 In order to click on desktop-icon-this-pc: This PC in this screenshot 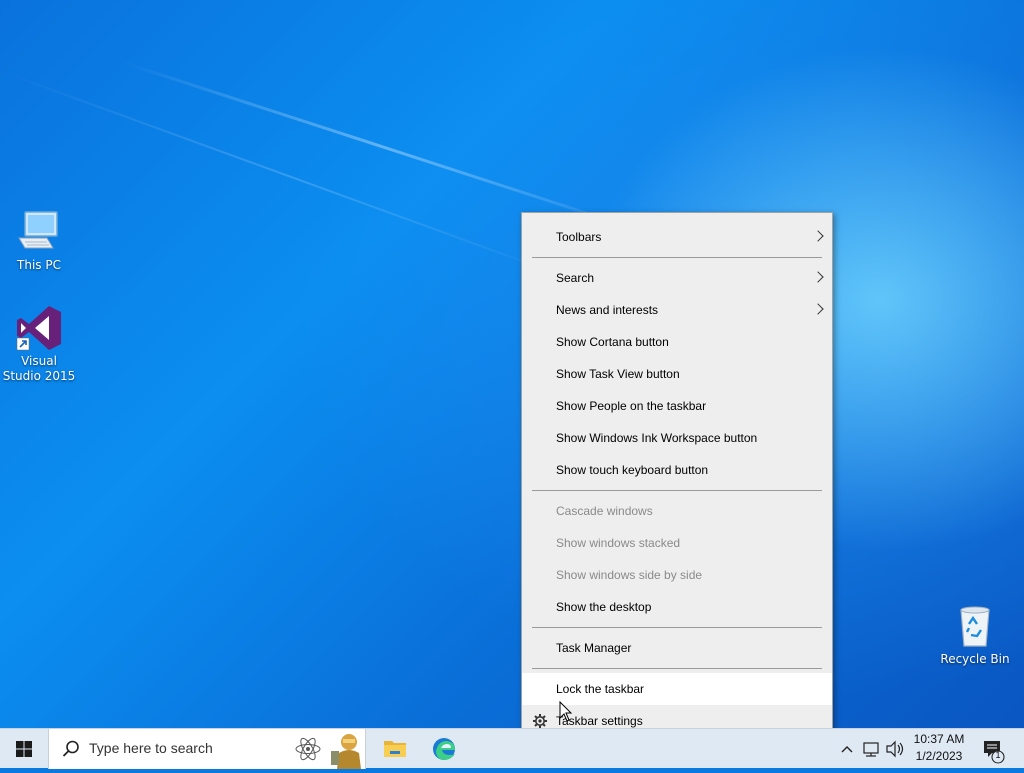, I will do `click(39, 240)`.